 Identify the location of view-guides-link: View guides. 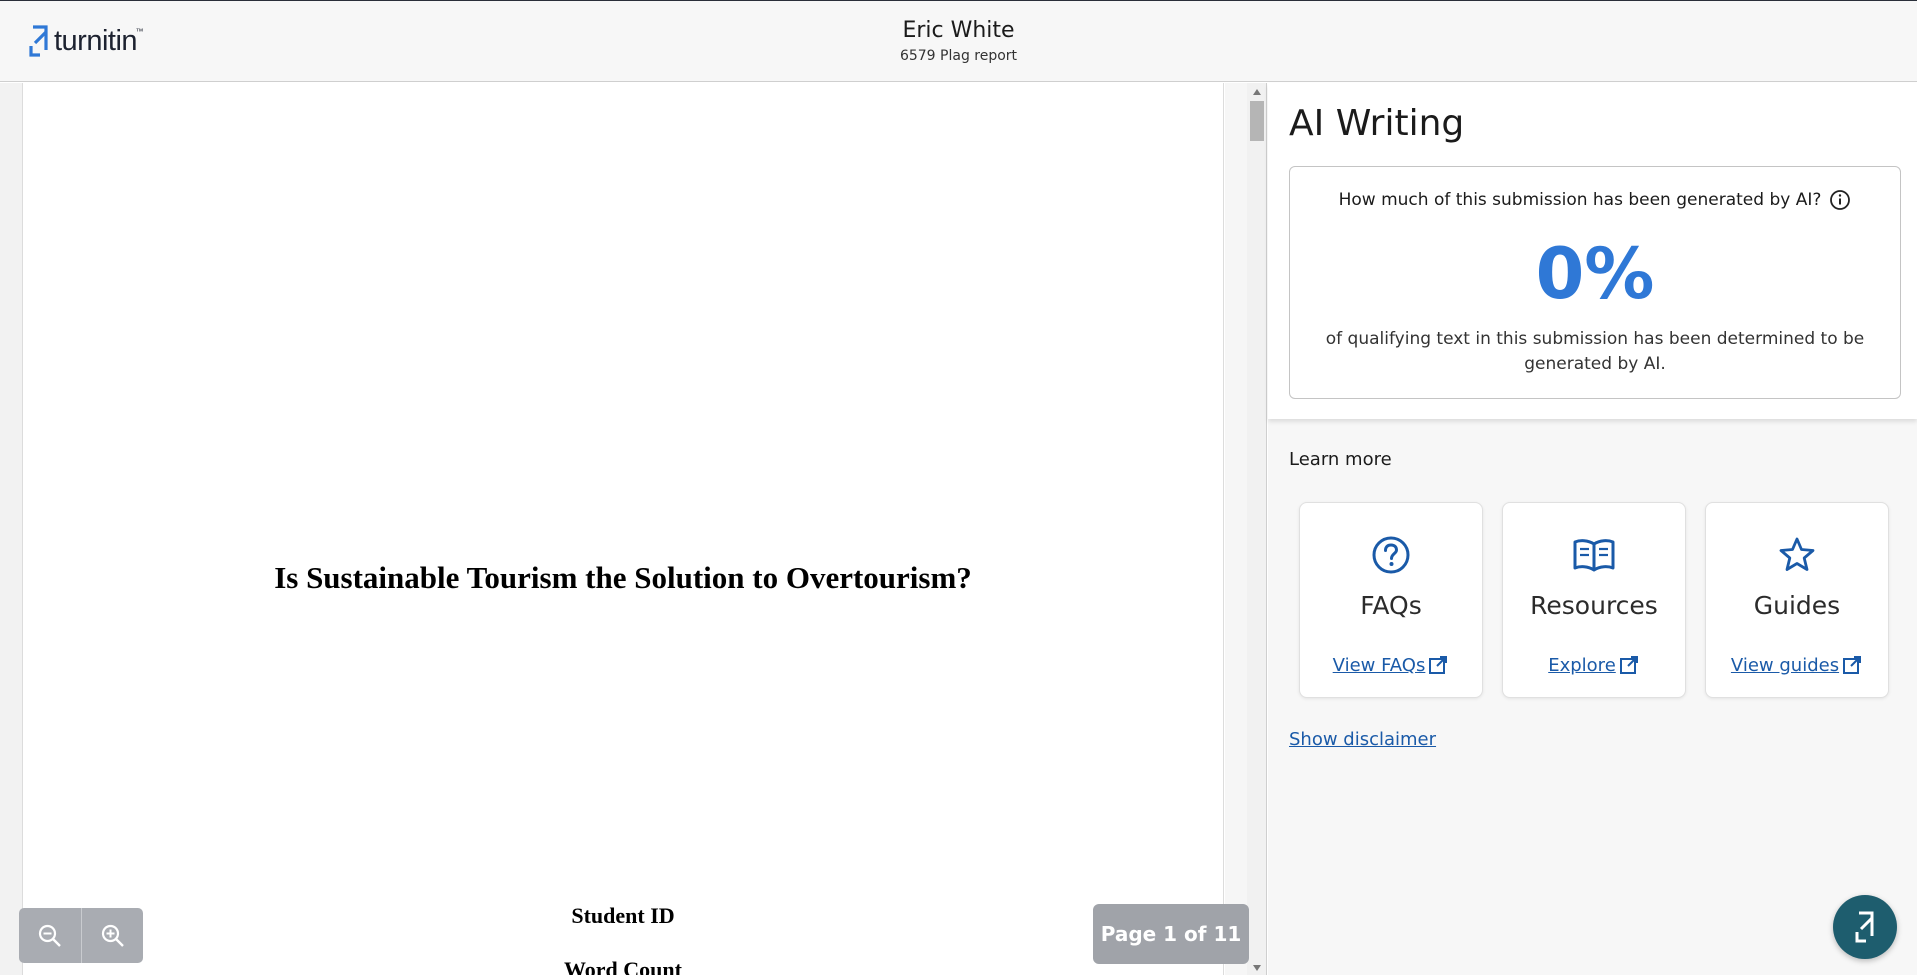
(1797, 665).